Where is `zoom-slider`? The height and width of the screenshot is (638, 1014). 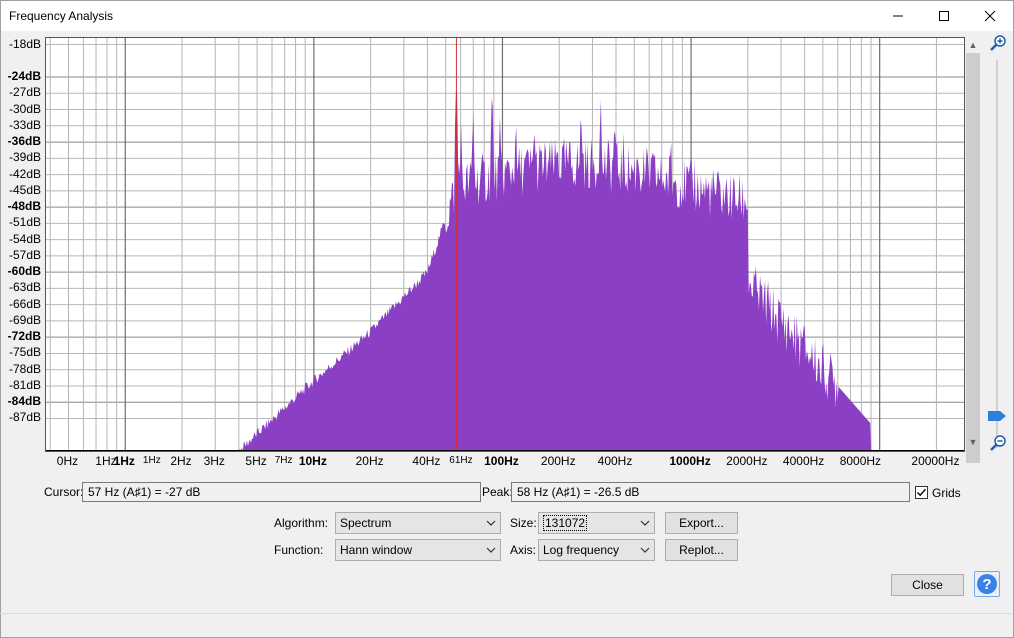 zoom-slider is located at coordinates (997, 244).